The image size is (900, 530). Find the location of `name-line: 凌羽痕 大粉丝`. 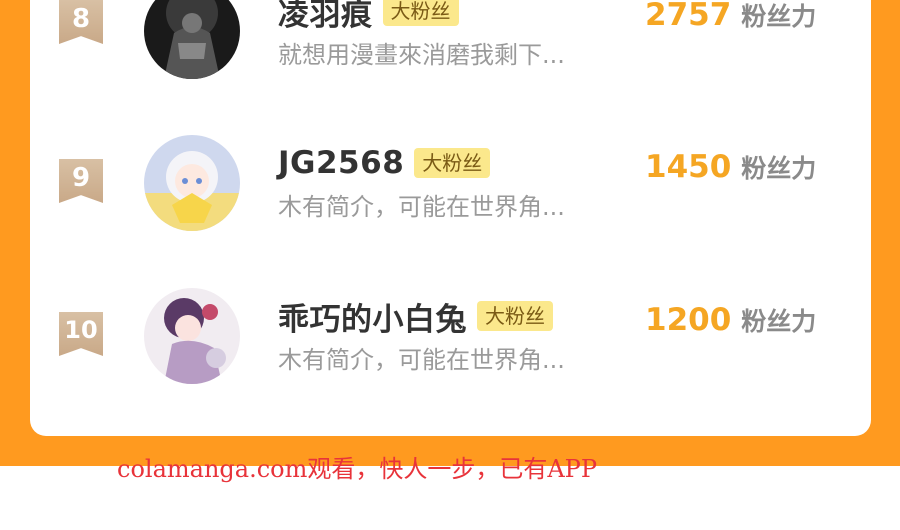

name-line: 凌羽痕 大粉丝 is located at coordinates (368, 17).